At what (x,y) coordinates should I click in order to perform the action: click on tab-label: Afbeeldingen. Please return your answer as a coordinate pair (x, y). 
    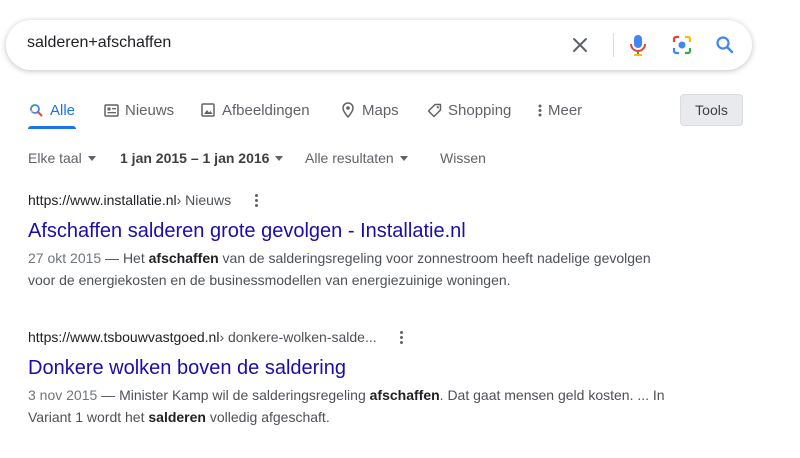
    Looking at the image, I should click on (266, 110).